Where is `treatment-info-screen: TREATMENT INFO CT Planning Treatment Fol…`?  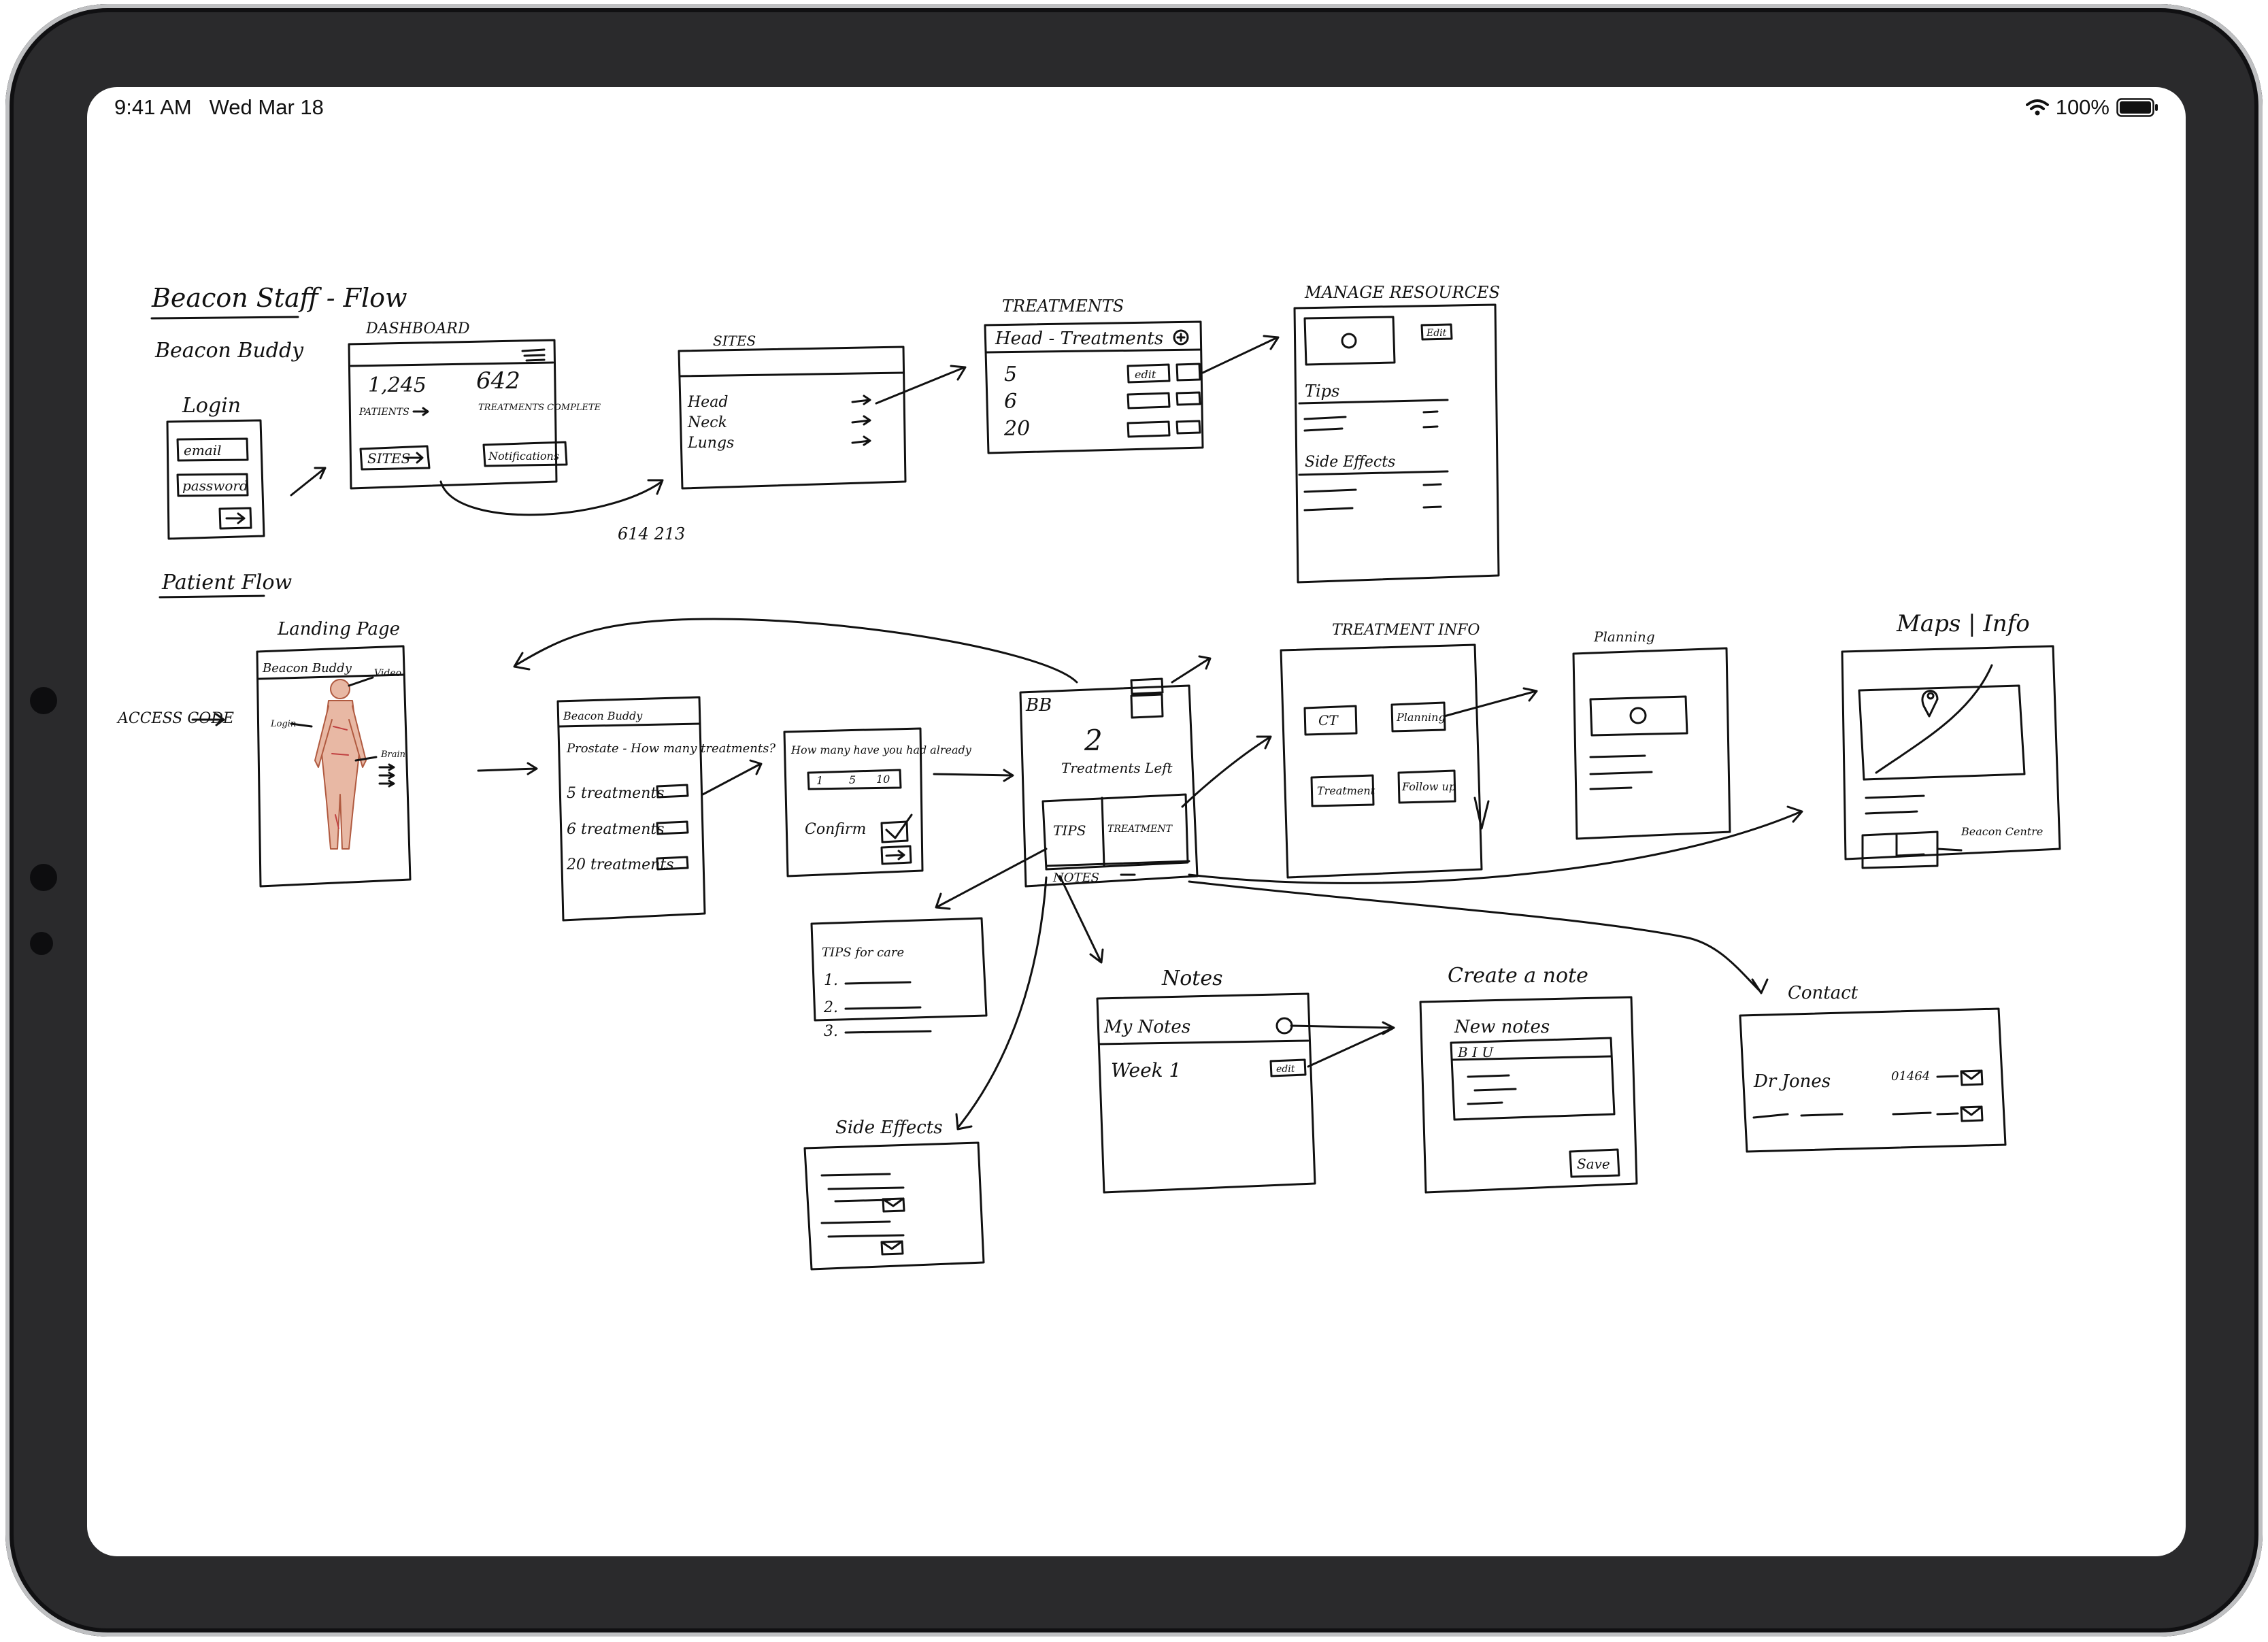 treatment-info-screen: TREATMENT INFO CT Planning Treatment Fol… is located at coordinates (1385, 750).